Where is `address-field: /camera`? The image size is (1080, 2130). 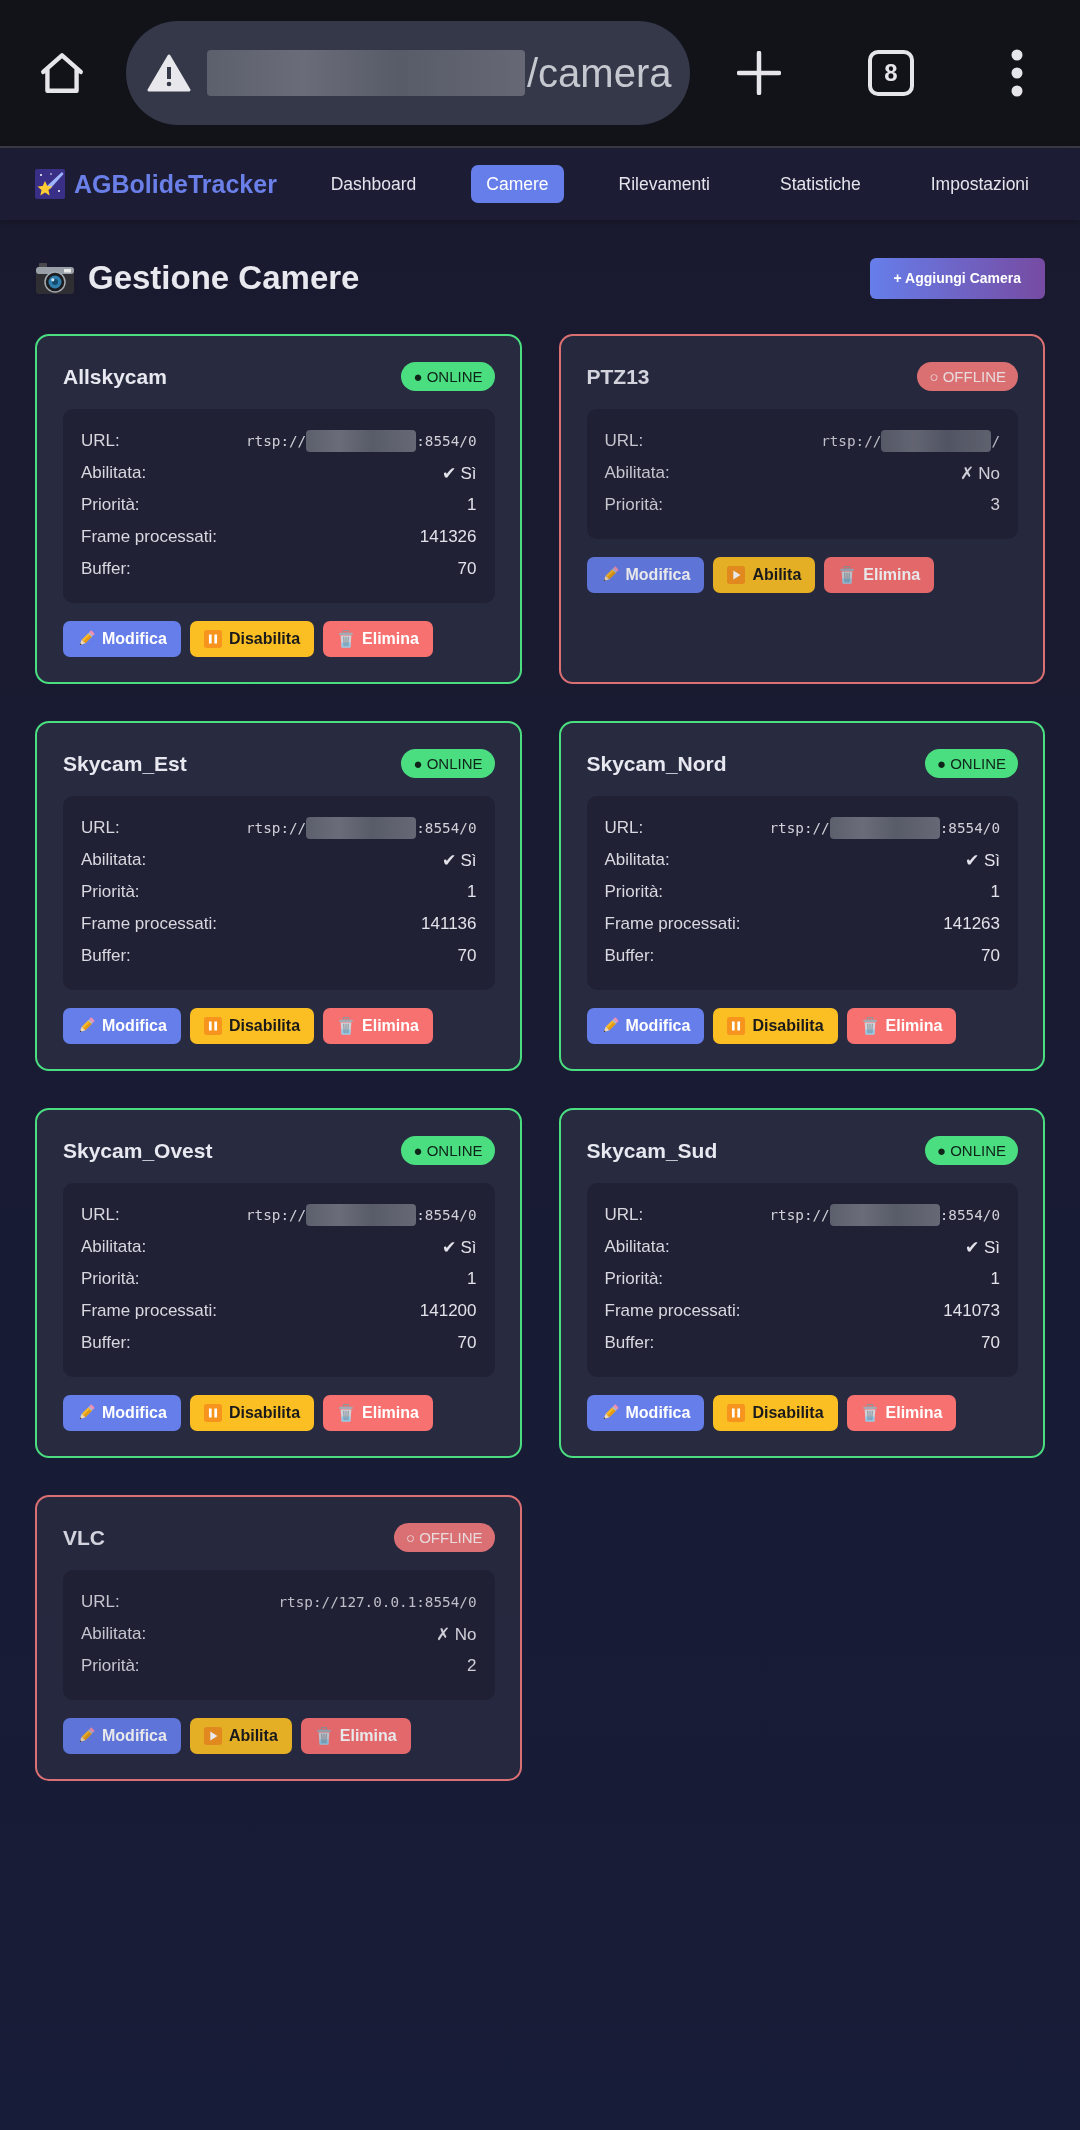 address-field: /camera is located at coordinates (408, 73).